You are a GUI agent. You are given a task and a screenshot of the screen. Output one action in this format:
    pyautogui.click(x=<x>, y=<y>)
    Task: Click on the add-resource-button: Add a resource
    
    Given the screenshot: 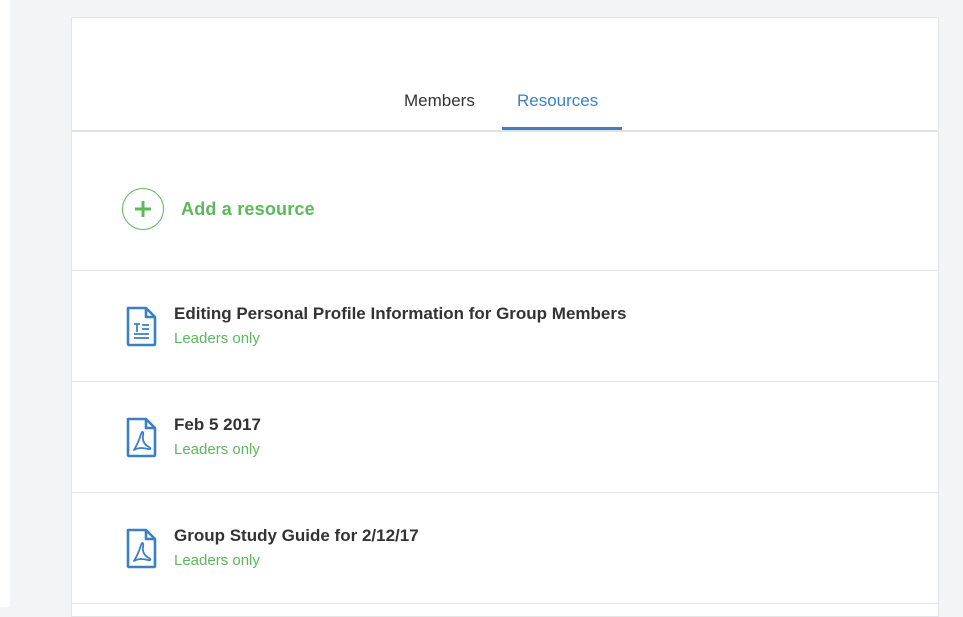 What is the action you would take?
    pyautogui.click(x=218, y=209)
    